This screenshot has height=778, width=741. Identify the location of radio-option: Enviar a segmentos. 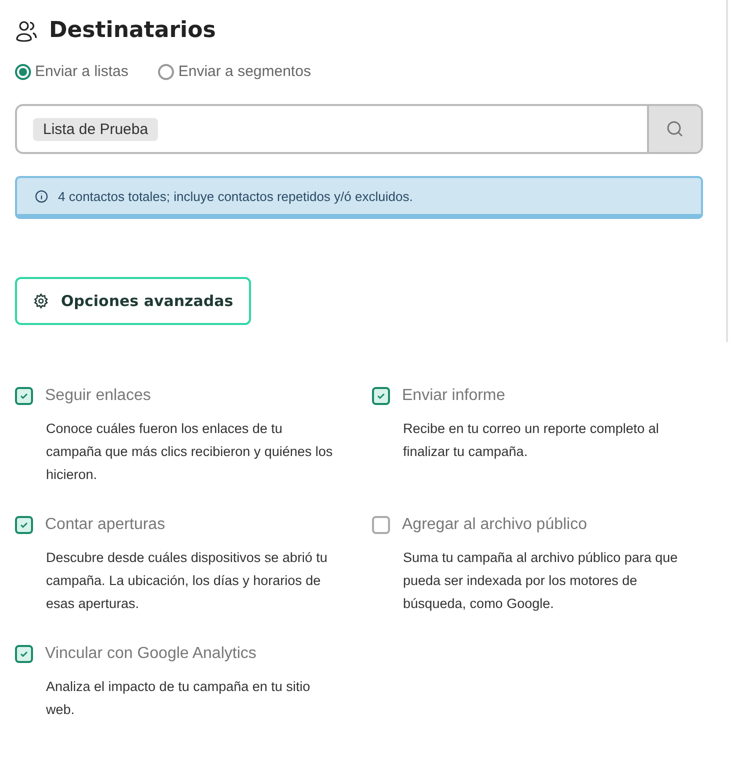
(234, 71).